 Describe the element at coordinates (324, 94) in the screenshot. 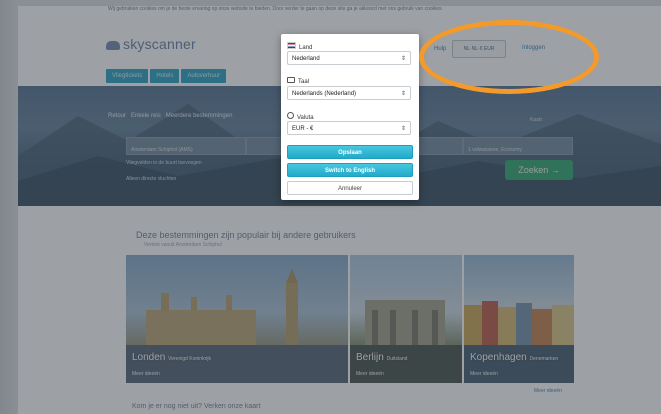

I see `language-select-value: Nederlands (Nederland)` at that location.